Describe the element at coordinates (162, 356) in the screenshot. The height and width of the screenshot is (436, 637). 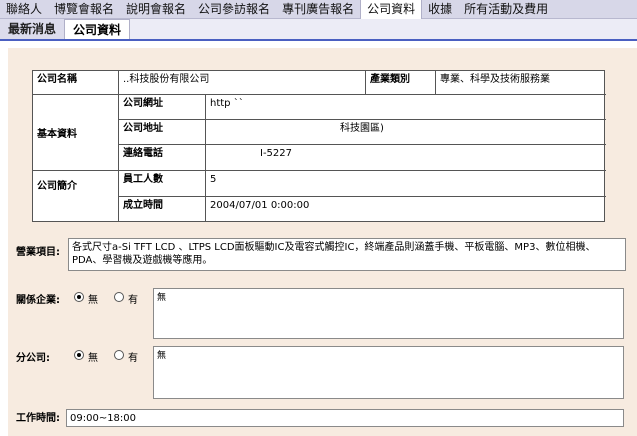
I see `branch-note-text: 無` at that location.